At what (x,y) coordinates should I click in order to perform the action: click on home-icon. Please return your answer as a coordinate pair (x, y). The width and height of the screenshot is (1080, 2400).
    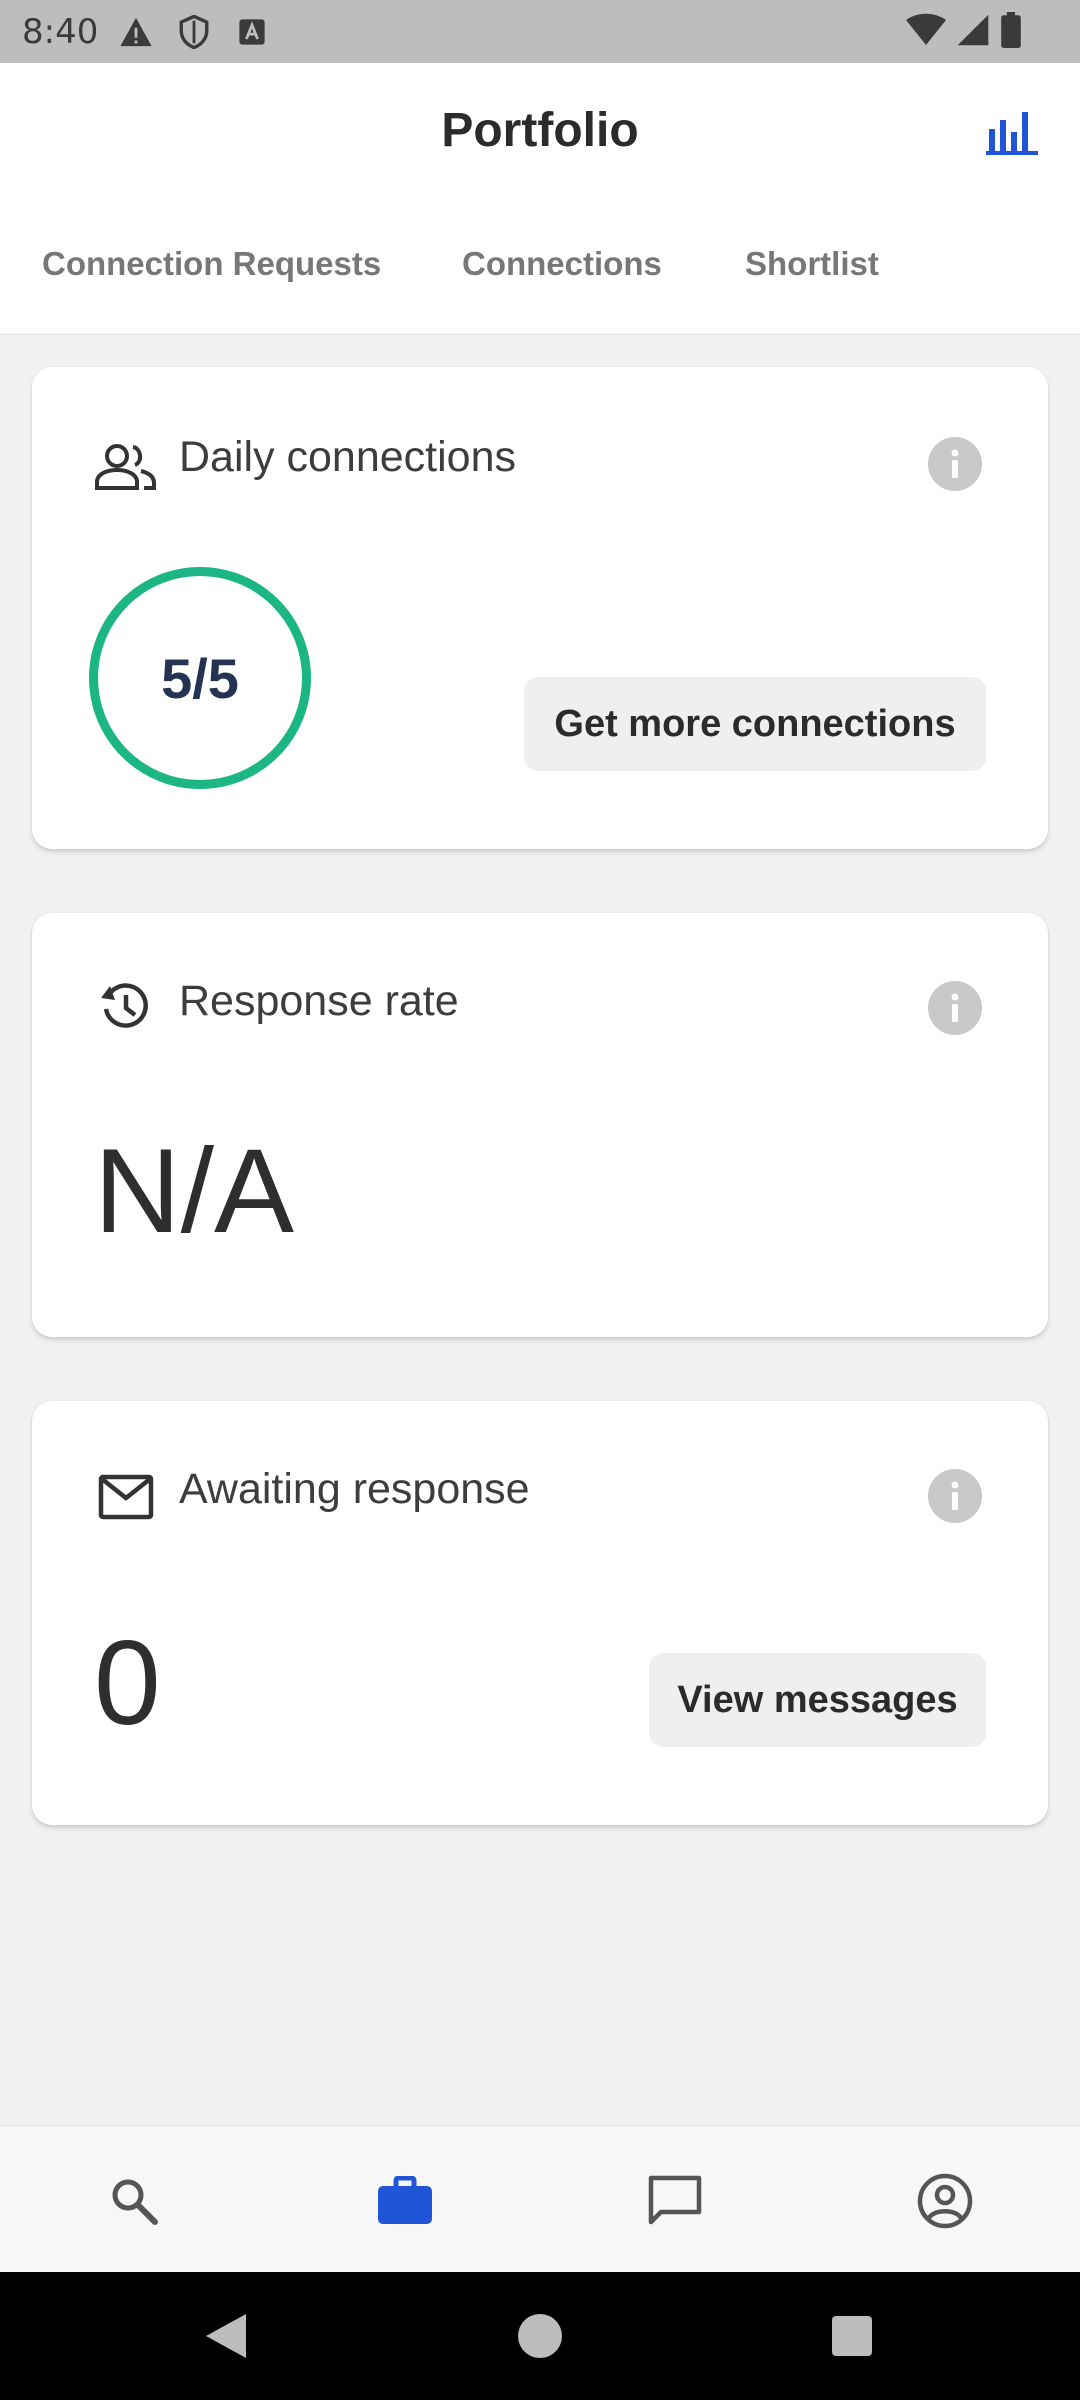
    Looking at the image, I should click on (540, 2336).